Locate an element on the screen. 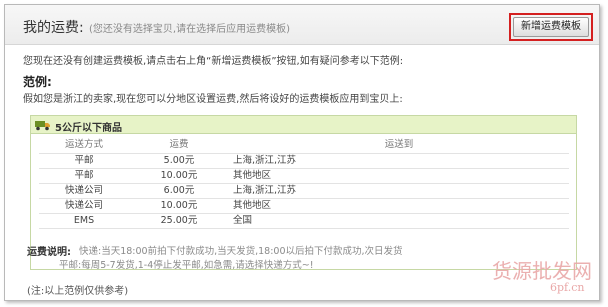  cell-fee: 25.00元 is located at coordinates (179, 221).